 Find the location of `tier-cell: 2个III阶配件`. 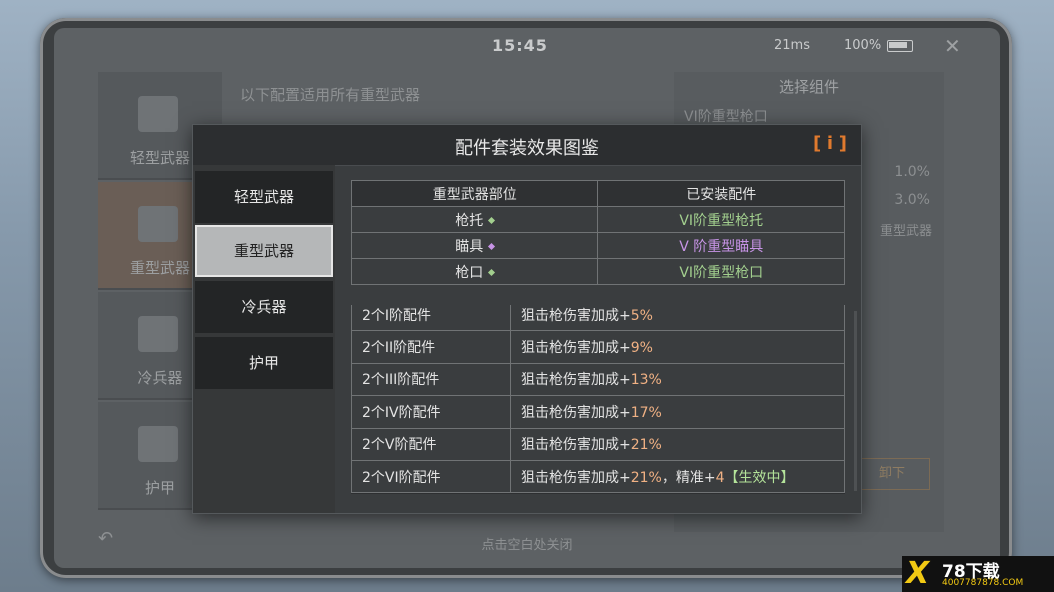

tier-cell: 2个III阶配件 is located at coordinates (431, 379).